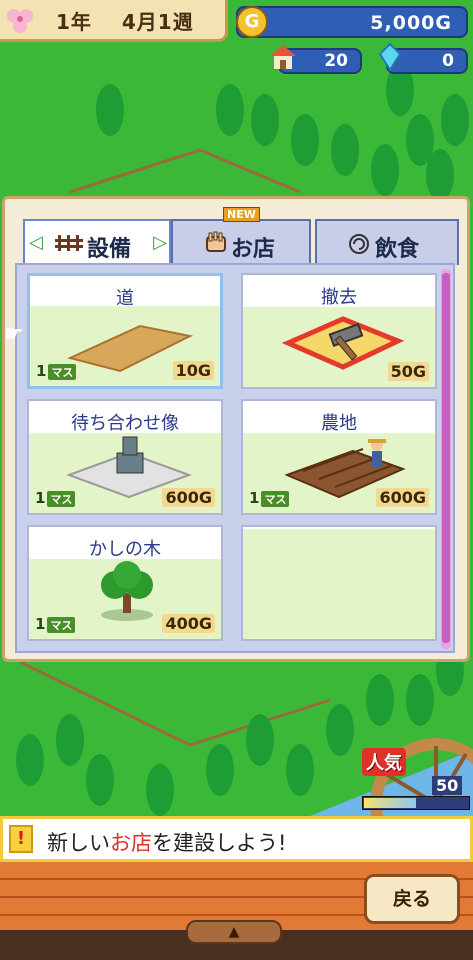 The height and width of the screenshot is (960, 473). Describe the element at coordinates (423, 58) in the screenshot. I see `crystal-counter: 0` at that location.